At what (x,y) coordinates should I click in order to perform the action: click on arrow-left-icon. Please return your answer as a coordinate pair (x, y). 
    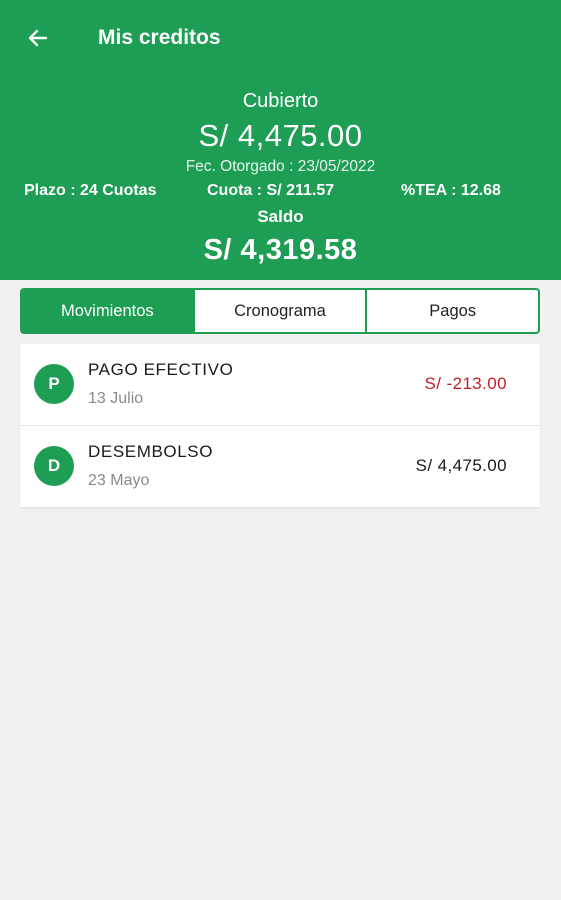
    Looking at the image, I should click on (38, 38).